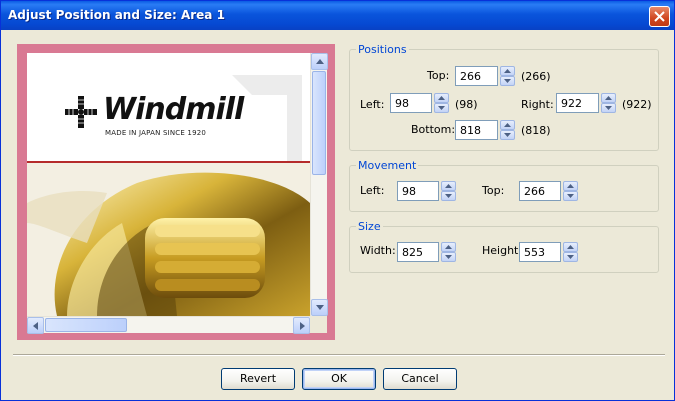  I want to click on windmill-logo-icon, so click(81, 112).